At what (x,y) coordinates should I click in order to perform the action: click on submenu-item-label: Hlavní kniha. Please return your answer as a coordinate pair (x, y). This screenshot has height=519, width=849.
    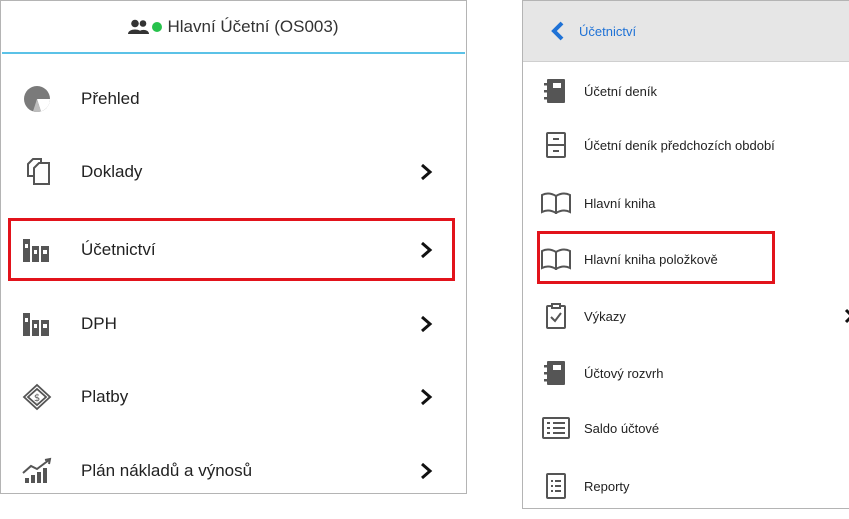
    Looking at the image, I should click on (620, 203).